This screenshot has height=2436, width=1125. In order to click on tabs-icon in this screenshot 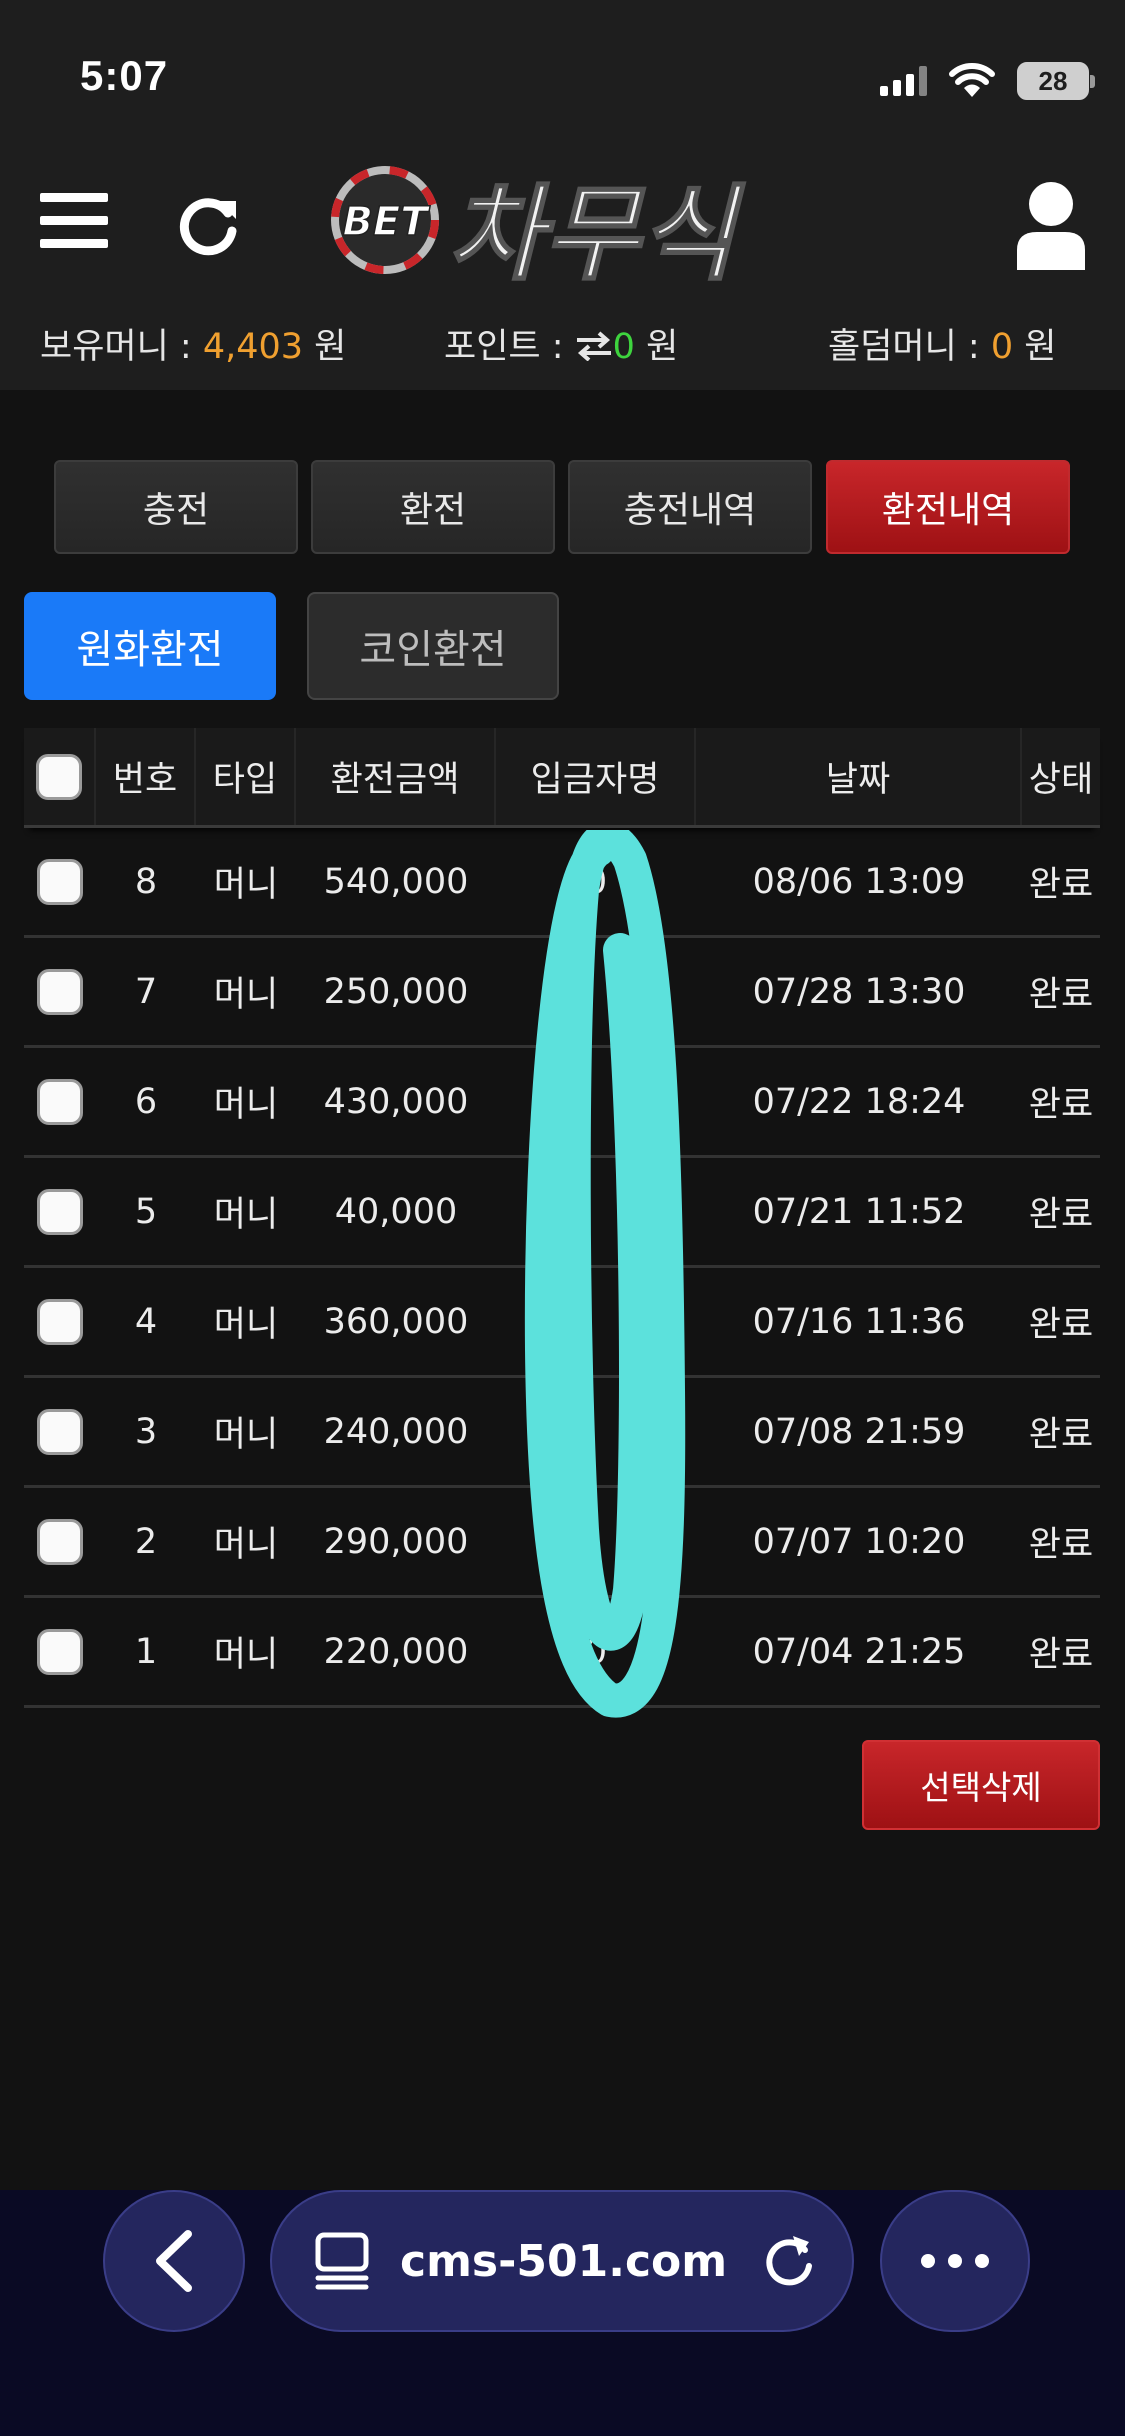, I will do `click(342, 2261)`.